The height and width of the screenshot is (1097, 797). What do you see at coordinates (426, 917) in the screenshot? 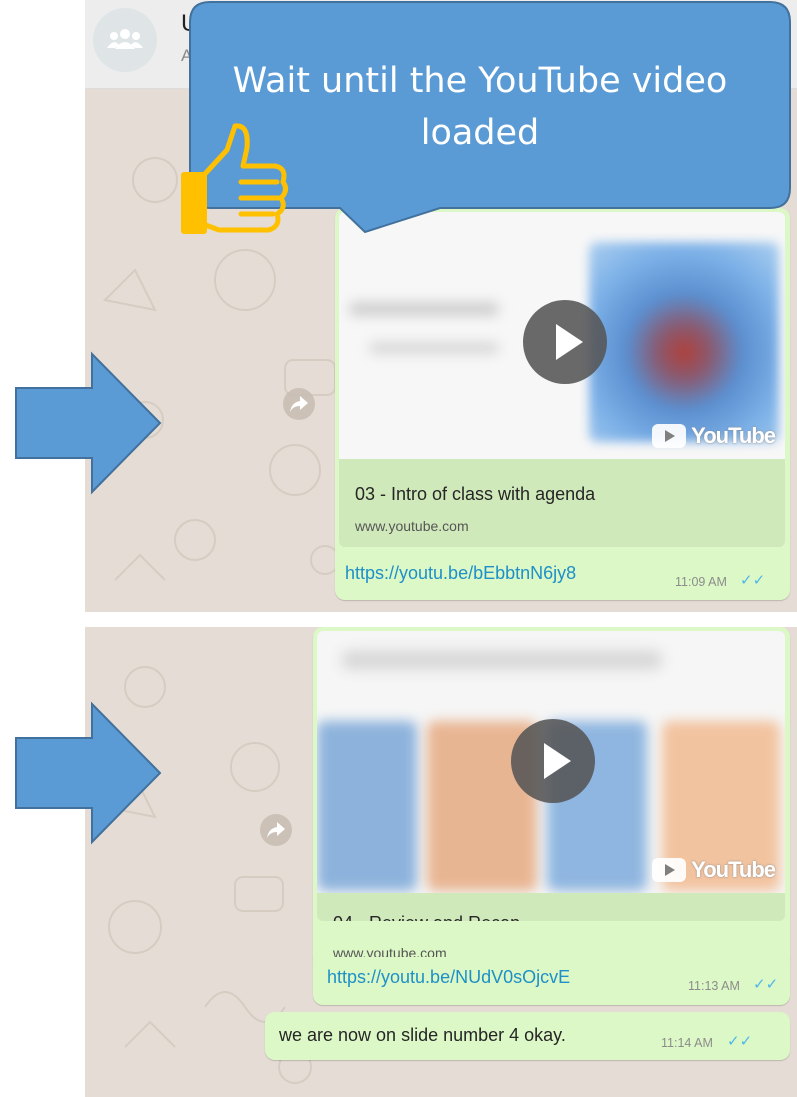
I see `video-title: 04 - Review and Recap` at bounding box center [426, 917].